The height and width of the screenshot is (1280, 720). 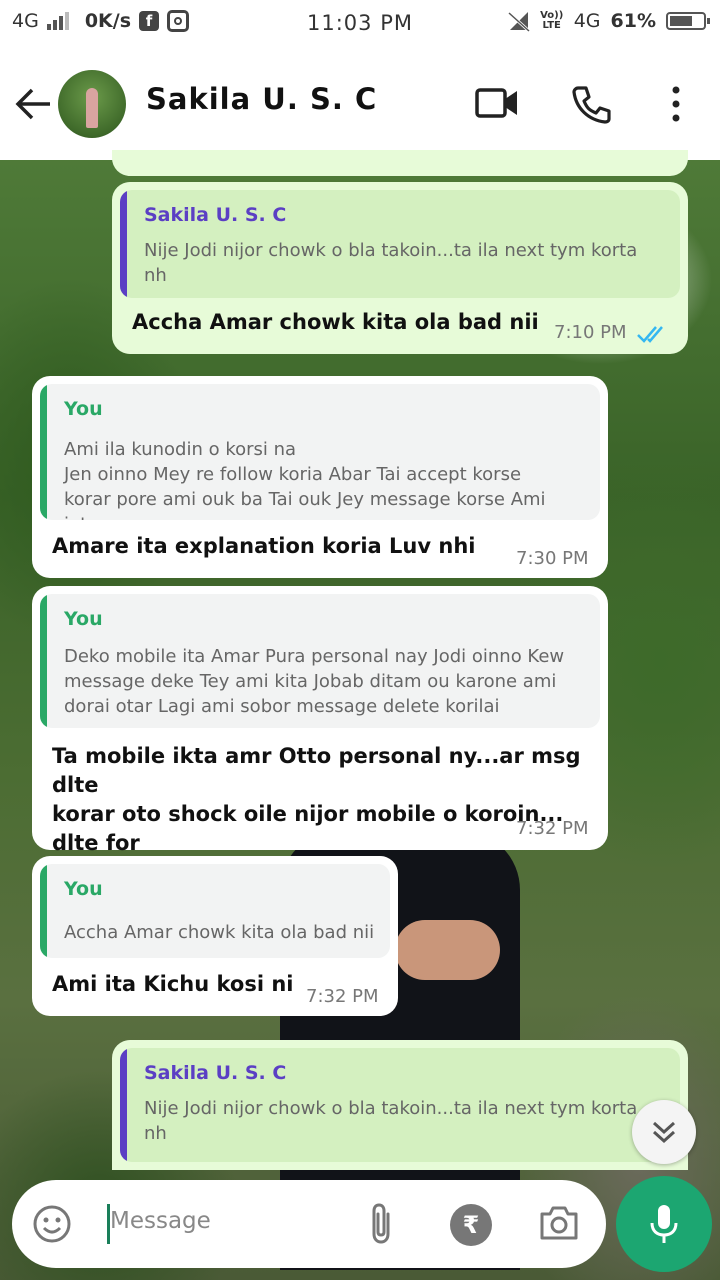 I want to click on attachment-icon, so click(x=381, y=1224).